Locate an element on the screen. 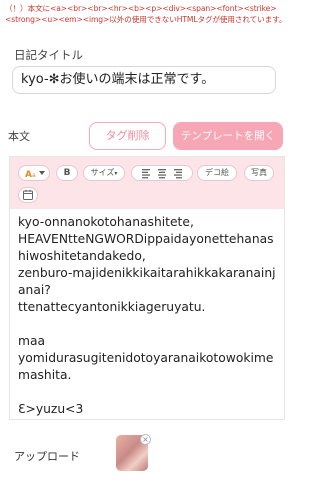 The height and width of the screenshot is (480, 320). font-color-button: A a is located at coordinates (34, 173).